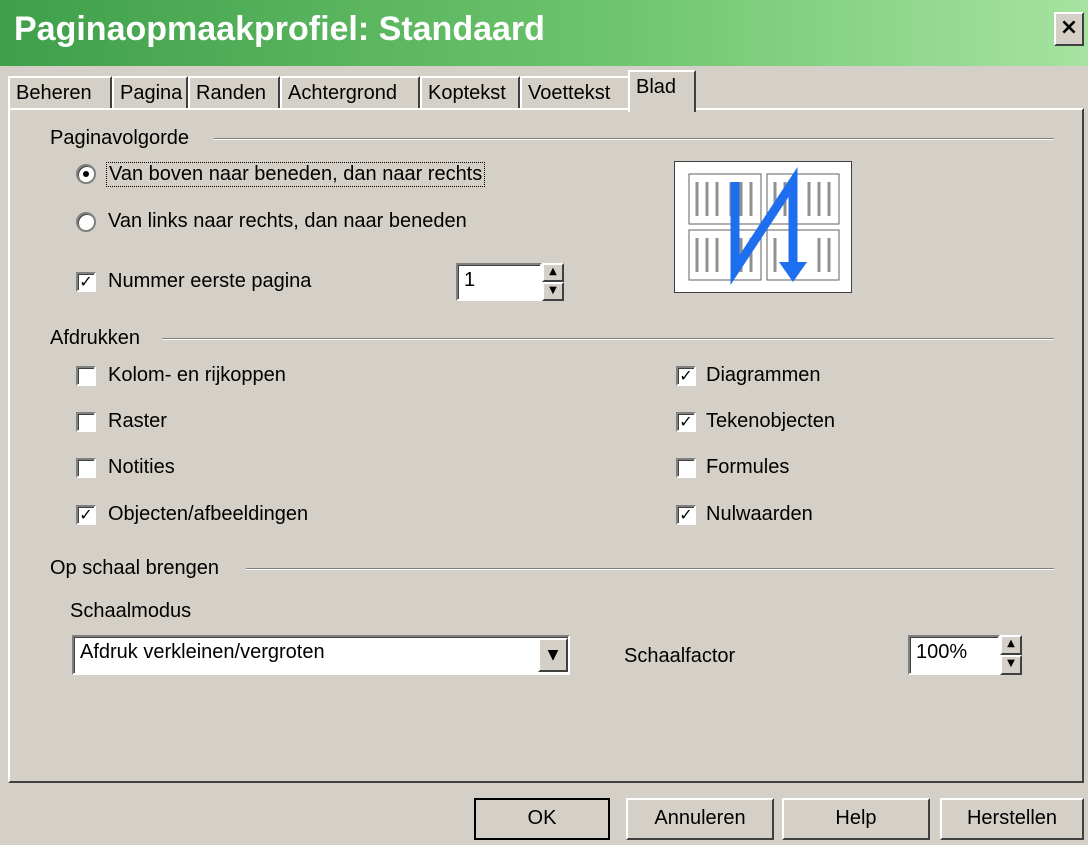 The width and height of the screenshot is (1088, 845). What do you see at coordinates (759, 514) in the screenshot?
I see `zero-values-label: Nulwaarden` at bounding box center [759, 514].